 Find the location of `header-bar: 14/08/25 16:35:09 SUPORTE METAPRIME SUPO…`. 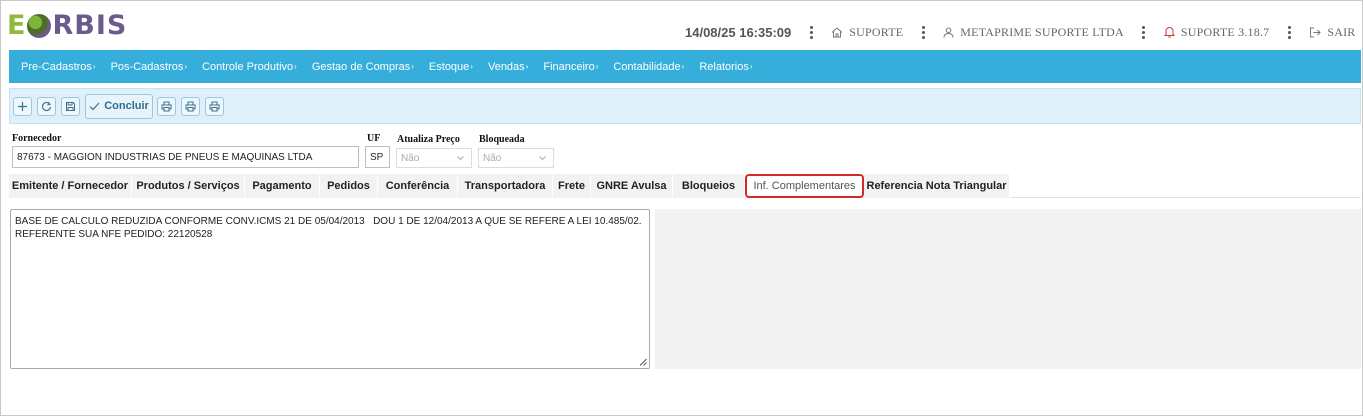

header-bar: 14/08/25 16:35:09 SUPORTE METAPRIME SUPO… is located at coordinates (1020, 32).